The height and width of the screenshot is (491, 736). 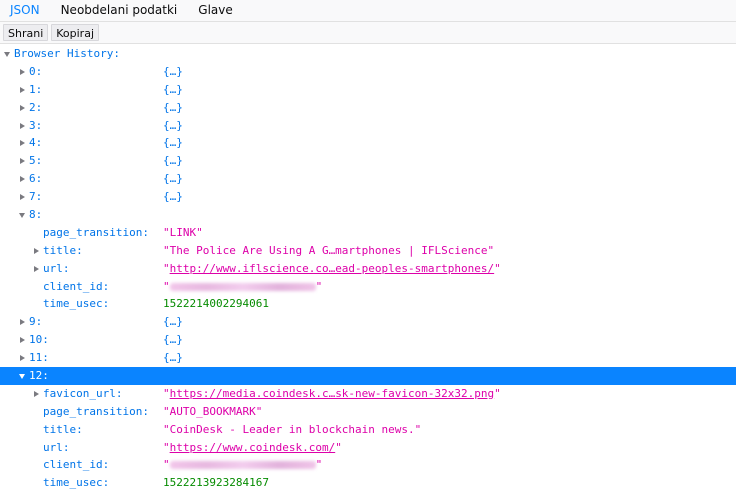 What do you see at coordinates (215, 10) in the screenshot?
I see `tab-headers: Glave` at bounding box center [215, 10].